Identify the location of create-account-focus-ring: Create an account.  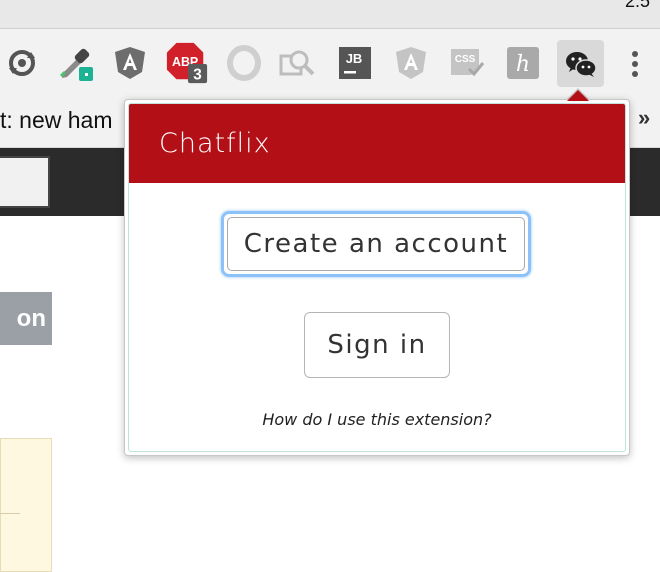
(376, 244).